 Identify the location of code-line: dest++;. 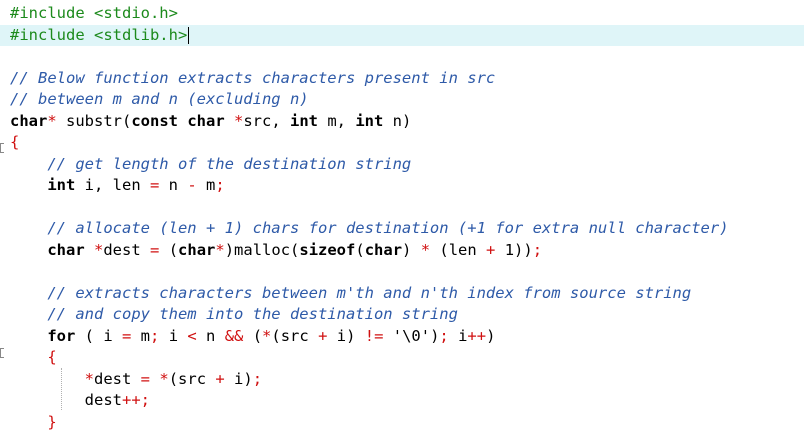
(80, 400).